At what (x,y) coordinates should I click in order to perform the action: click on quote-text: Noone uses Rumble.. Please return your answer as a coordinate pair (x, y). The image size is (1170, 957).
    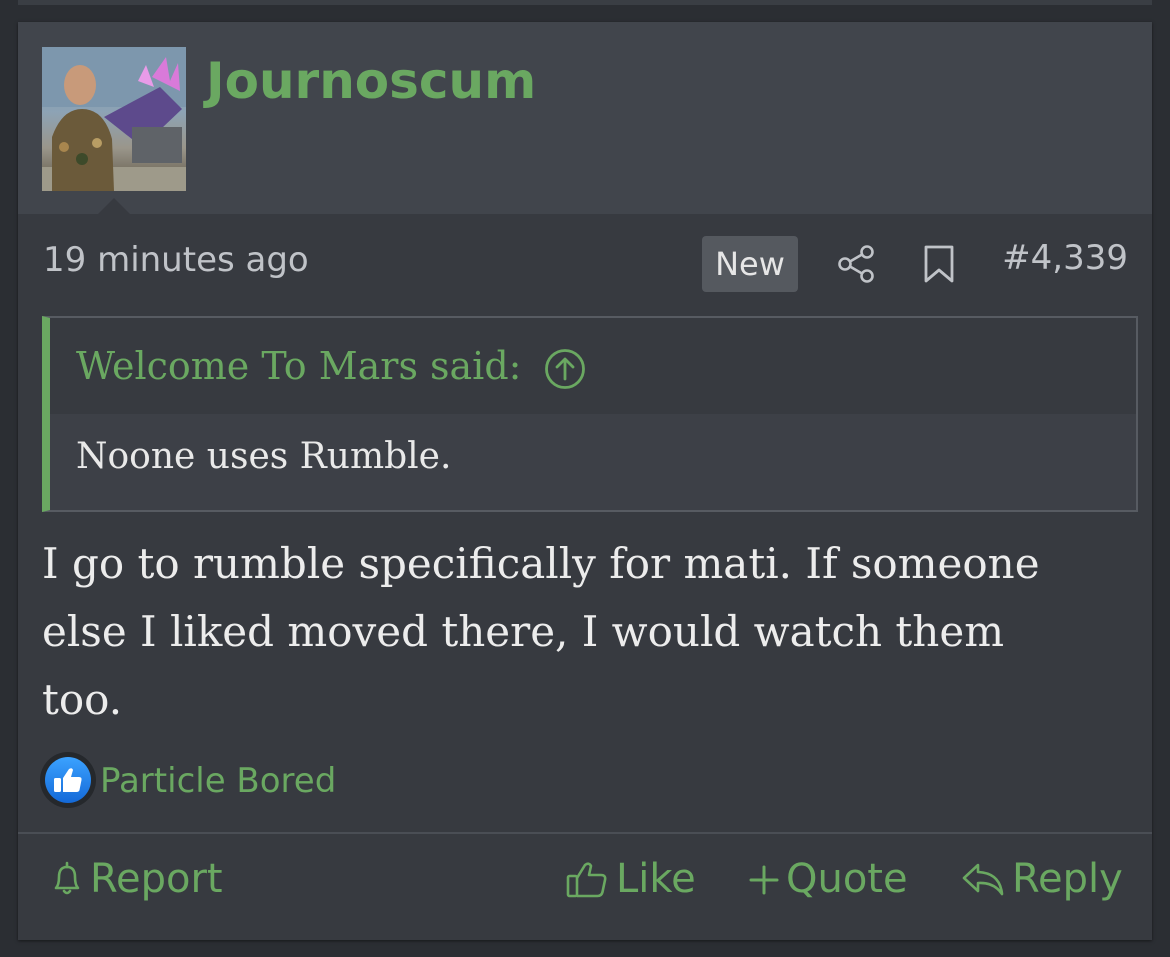
    Looking at the image, I should click on (264, 456).